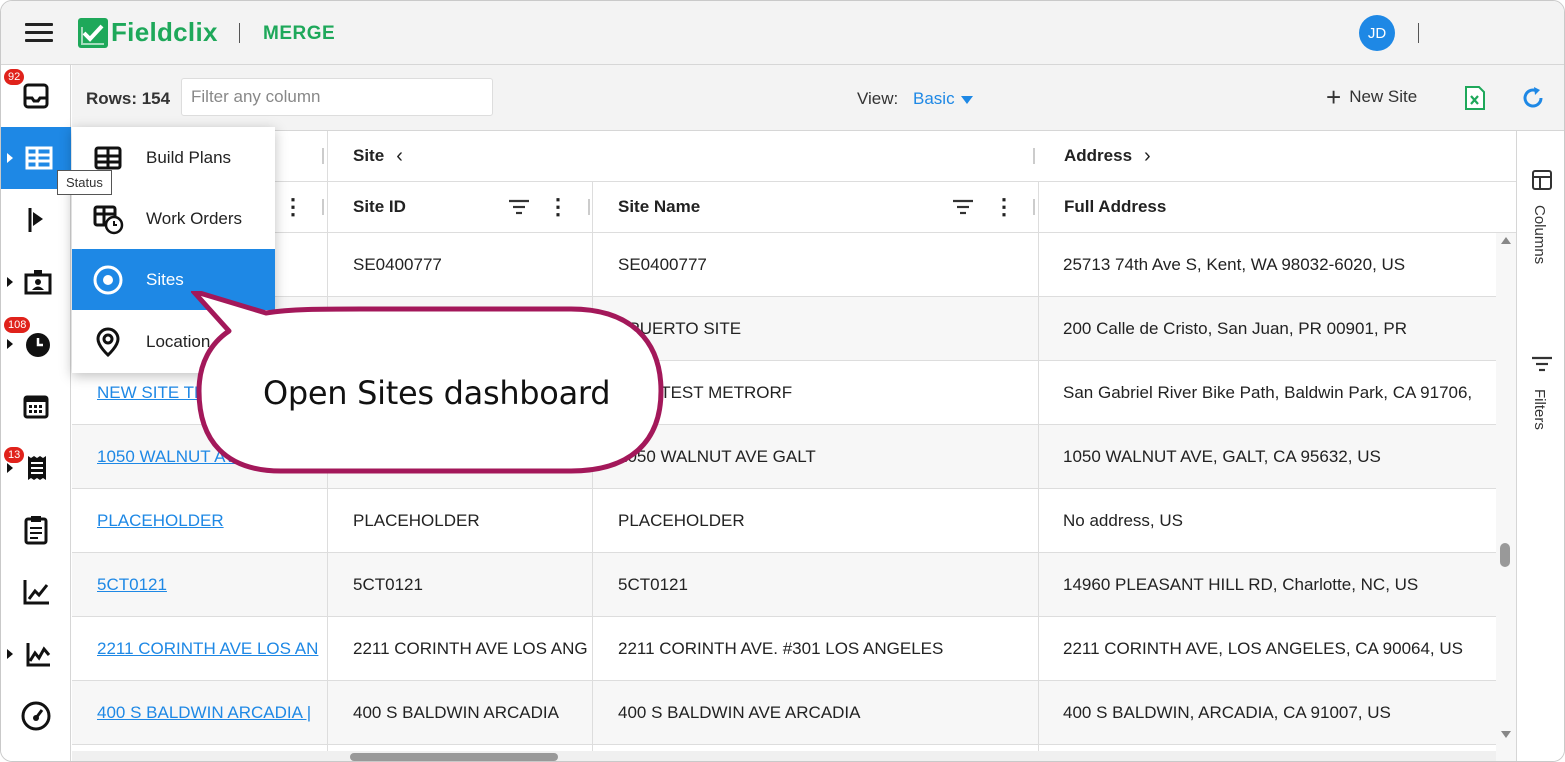  What do you see at coordinates (878, 98) in the screenshot?
I see `view-label: View:` at bounding box center [878, 98].